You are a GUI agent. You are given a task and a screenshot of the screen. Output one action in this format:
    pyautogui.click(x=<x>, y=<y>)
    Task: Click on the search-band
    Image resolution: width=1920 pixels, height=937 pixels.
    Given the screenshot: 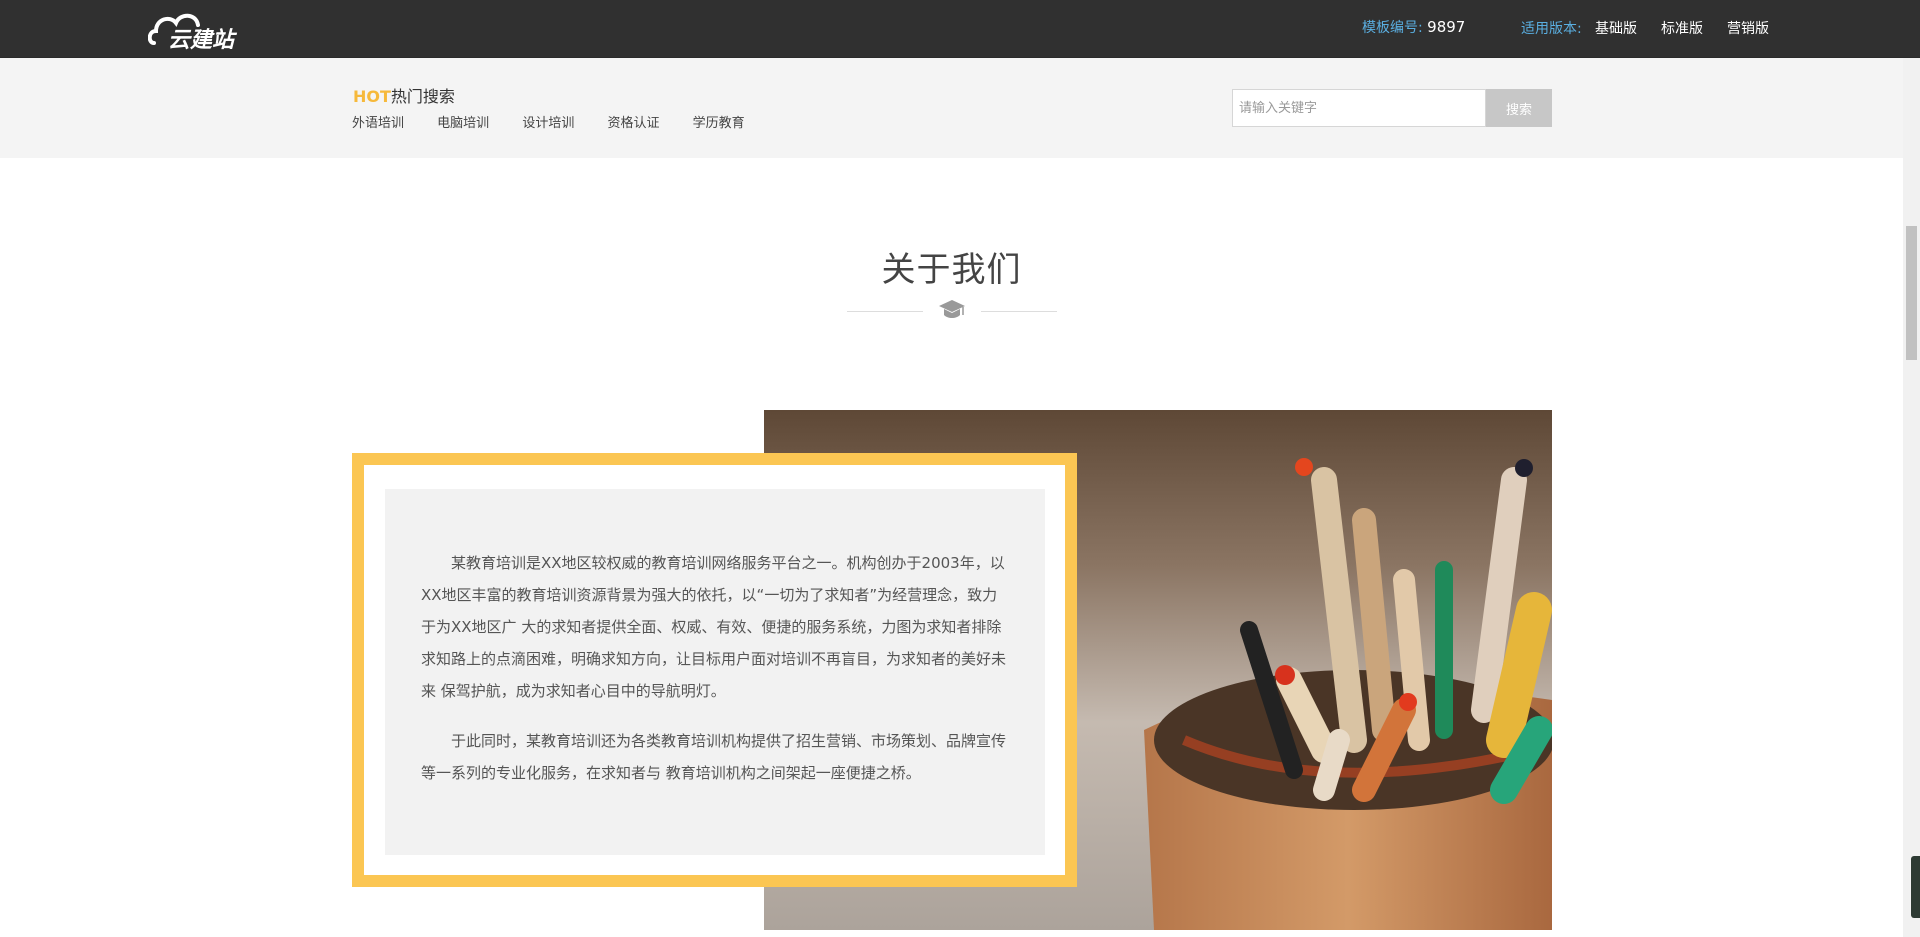 What is the action you would take?
    pyautogui.click(x=951, y=108)
    